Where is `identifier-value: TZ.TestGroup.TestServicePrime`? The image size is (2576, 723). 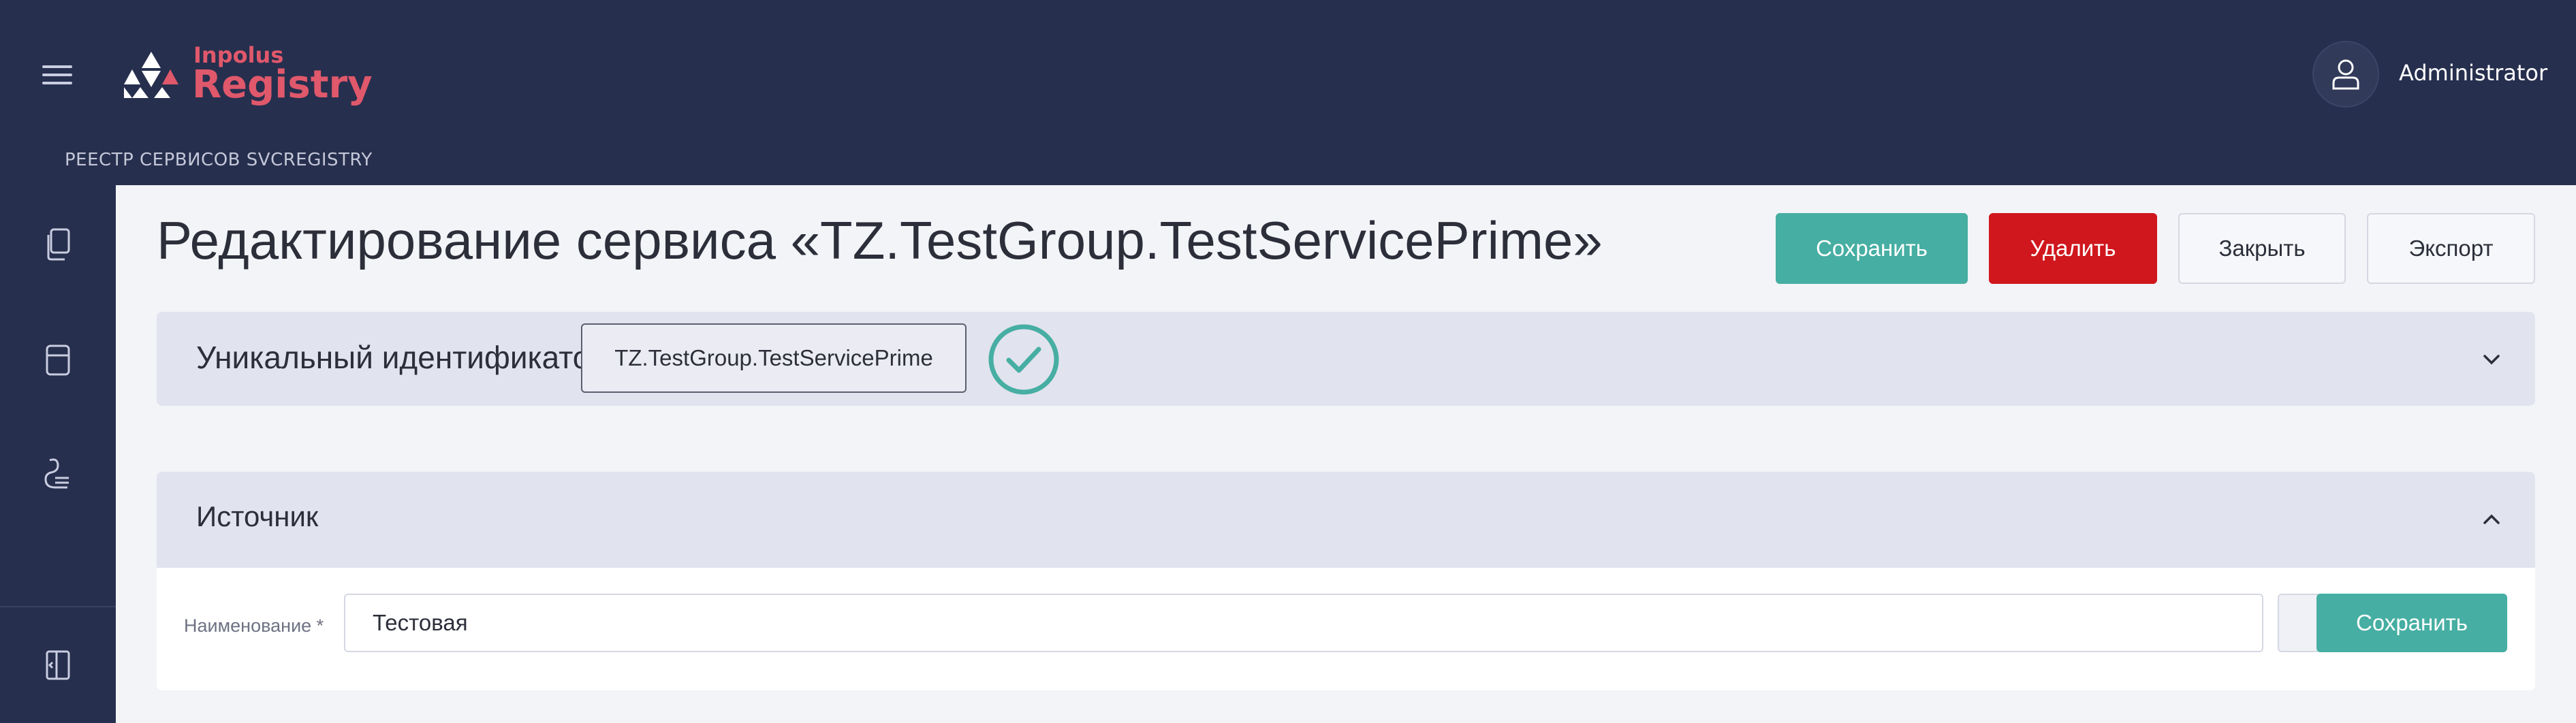 identifier-value: TZ.TestGroup.TestServicePrime is located at coordinates (774, 358).